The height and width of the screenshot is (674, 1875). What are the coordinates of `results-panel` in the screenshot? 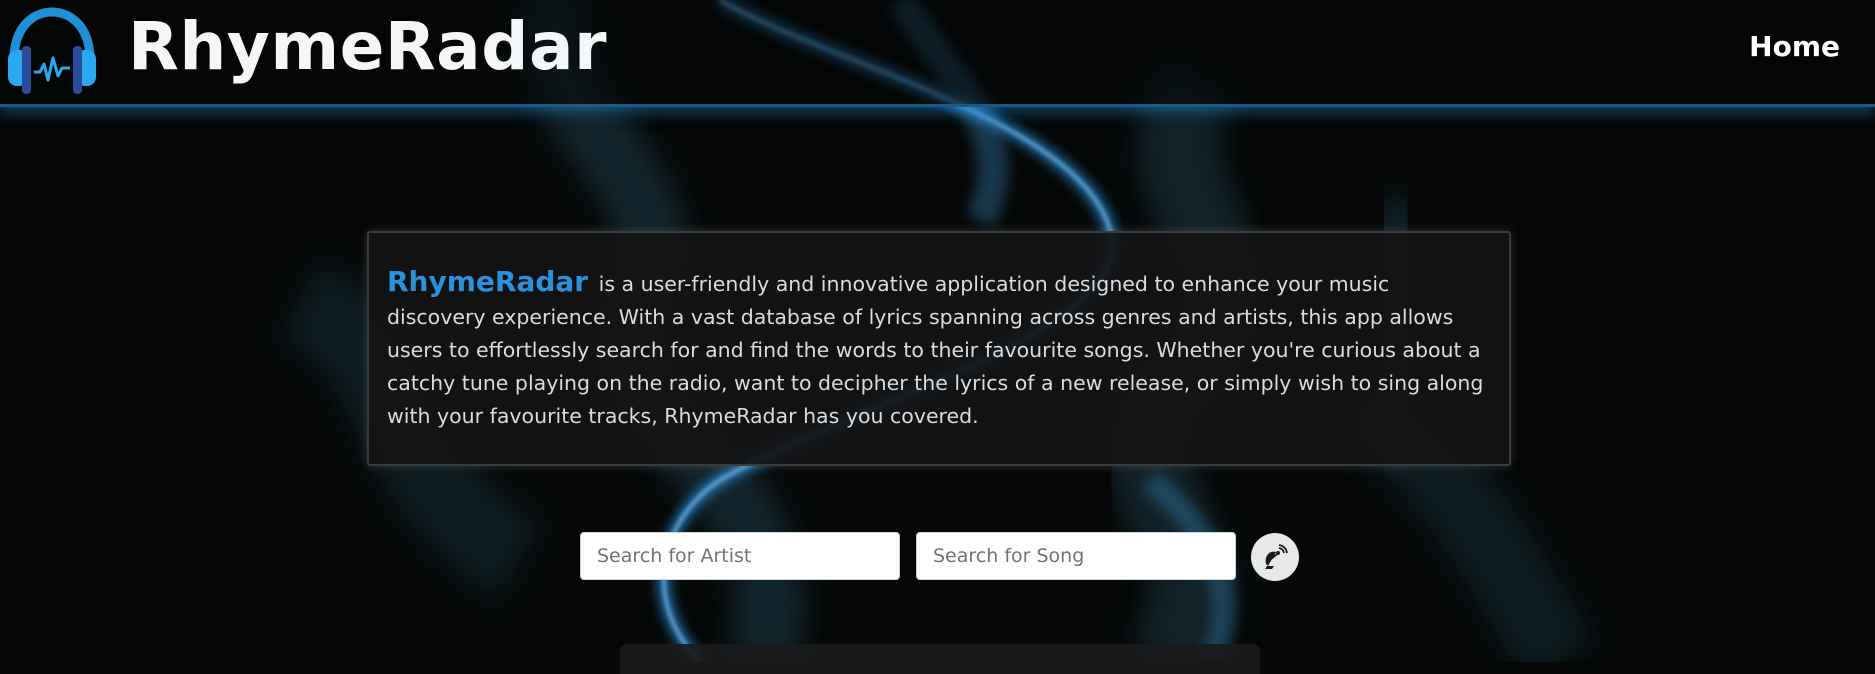 It's located at (940, 659).